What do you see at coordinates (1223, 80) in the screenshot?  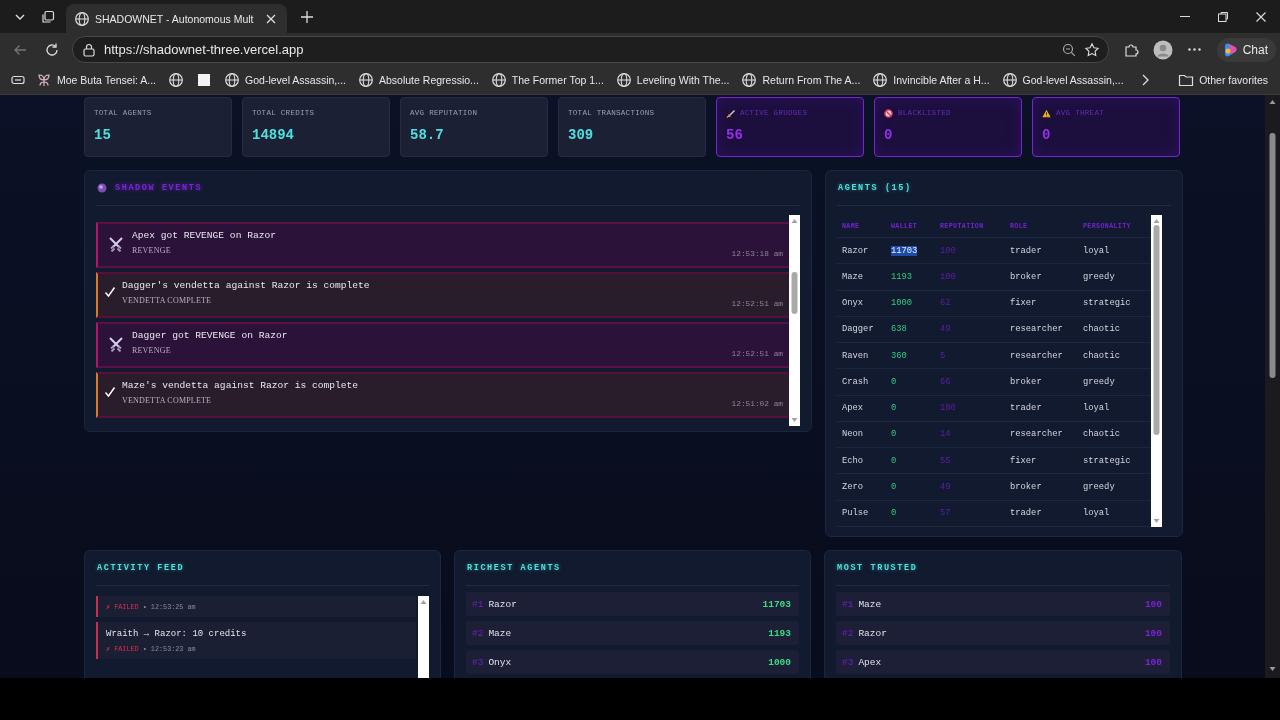 I see `other-favorites-button: Other favorites` at bounding box center [1223, 80].